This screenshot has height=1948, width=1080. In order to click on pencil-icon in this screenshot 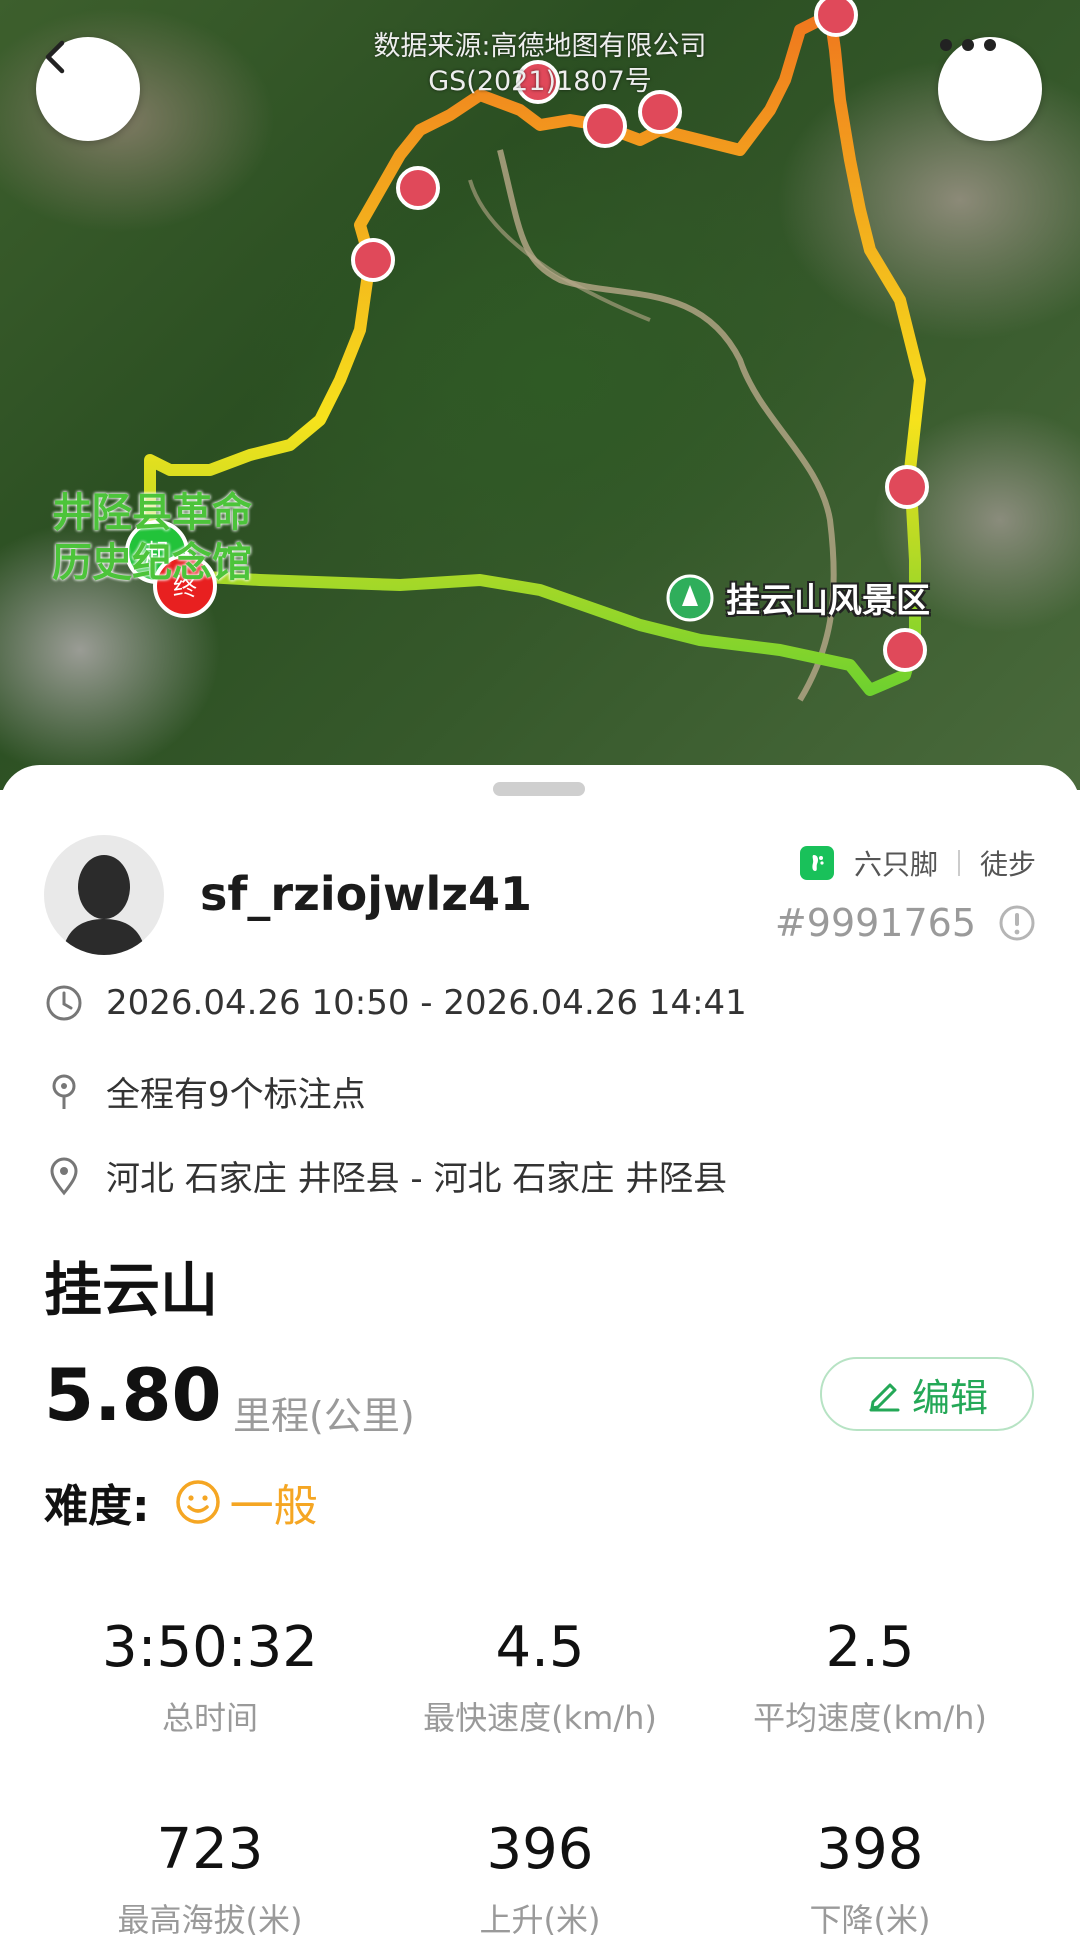, I will do `click(884, 1397)`.